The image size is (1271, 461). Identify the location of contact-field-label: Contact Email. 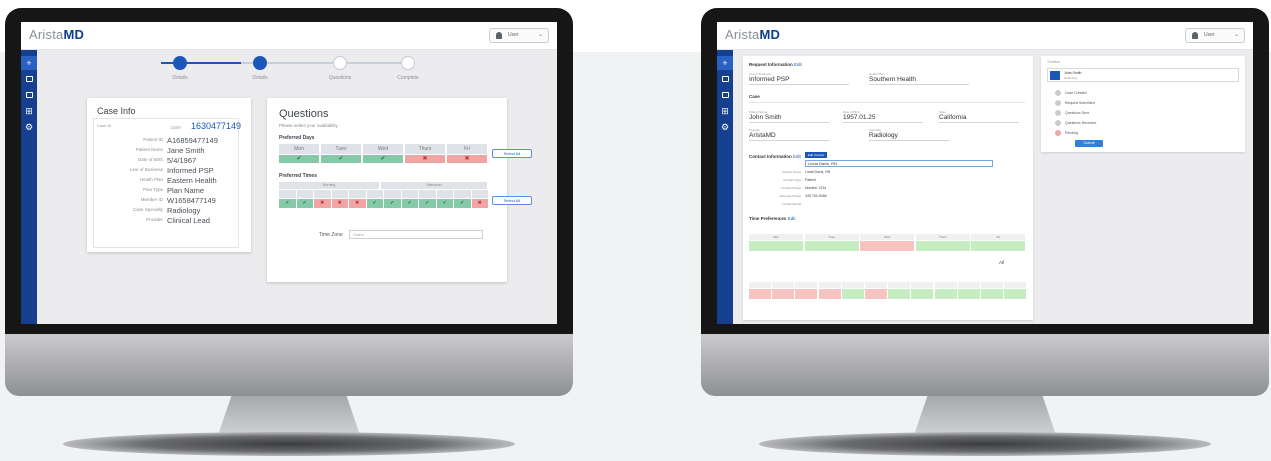
(791, 204).